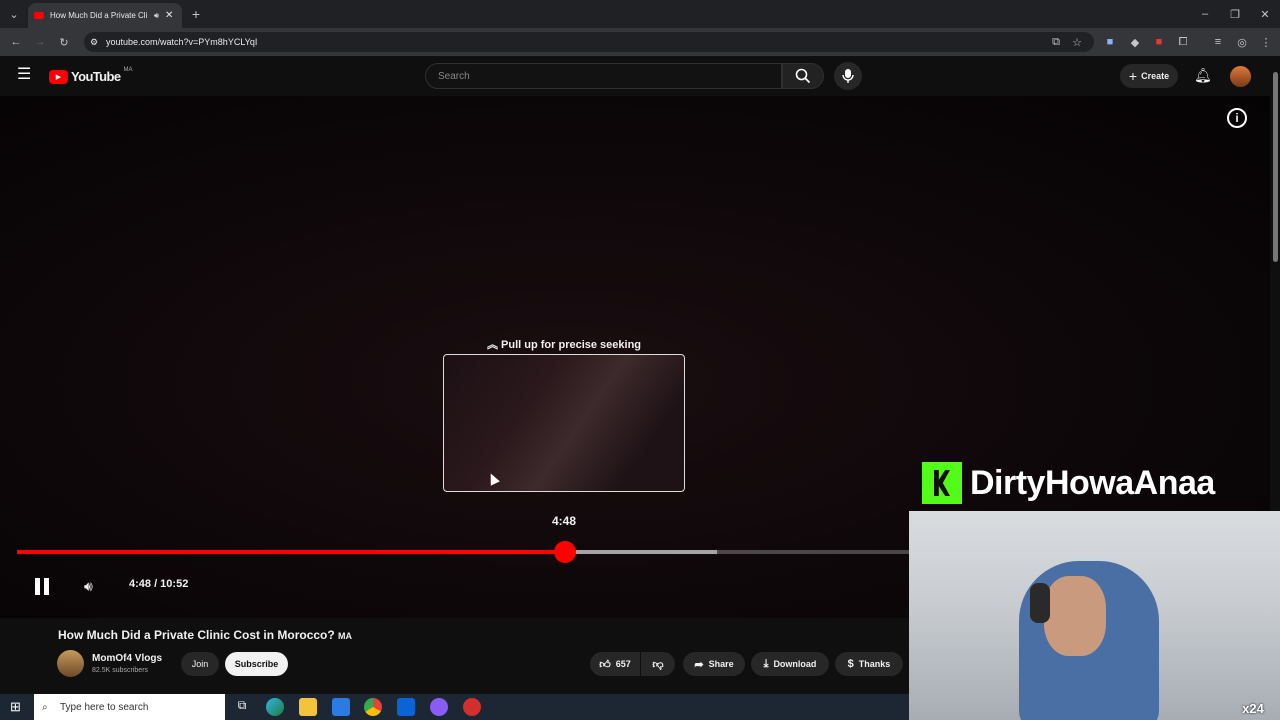 The width and height of the screenshot is (1280, 720). Describe the element at coordinates (439, 707) in the screenshot. I see `app-purple-icon` at that location.